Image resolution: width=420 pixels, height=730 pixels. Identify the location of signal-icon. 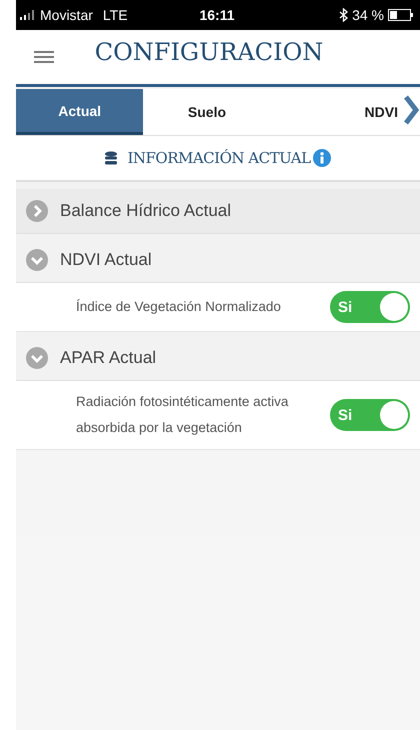
(28, 15).